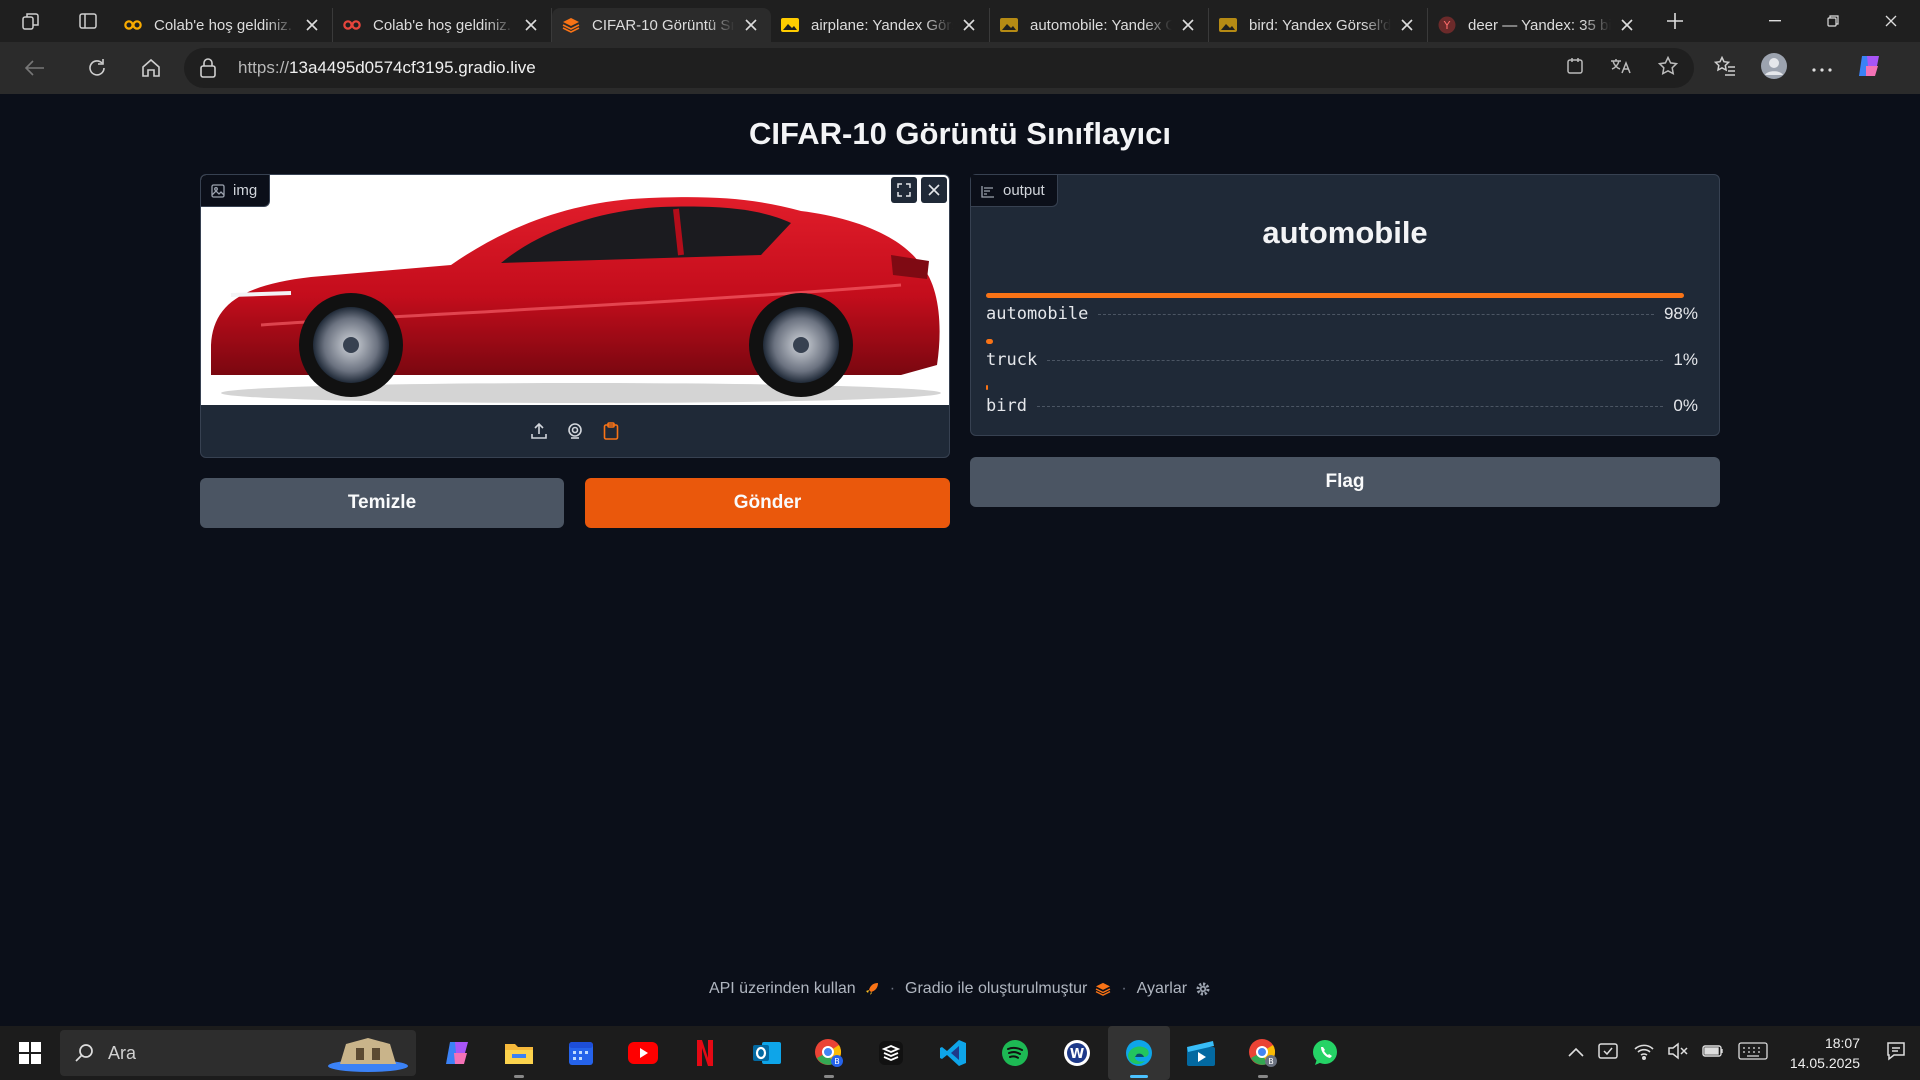 The height and width of the screenshot is (1080, 1920). What do you see at coordinates (576, 300) in the screenshot?
I see `car-image` at bounding box center [576, 300].